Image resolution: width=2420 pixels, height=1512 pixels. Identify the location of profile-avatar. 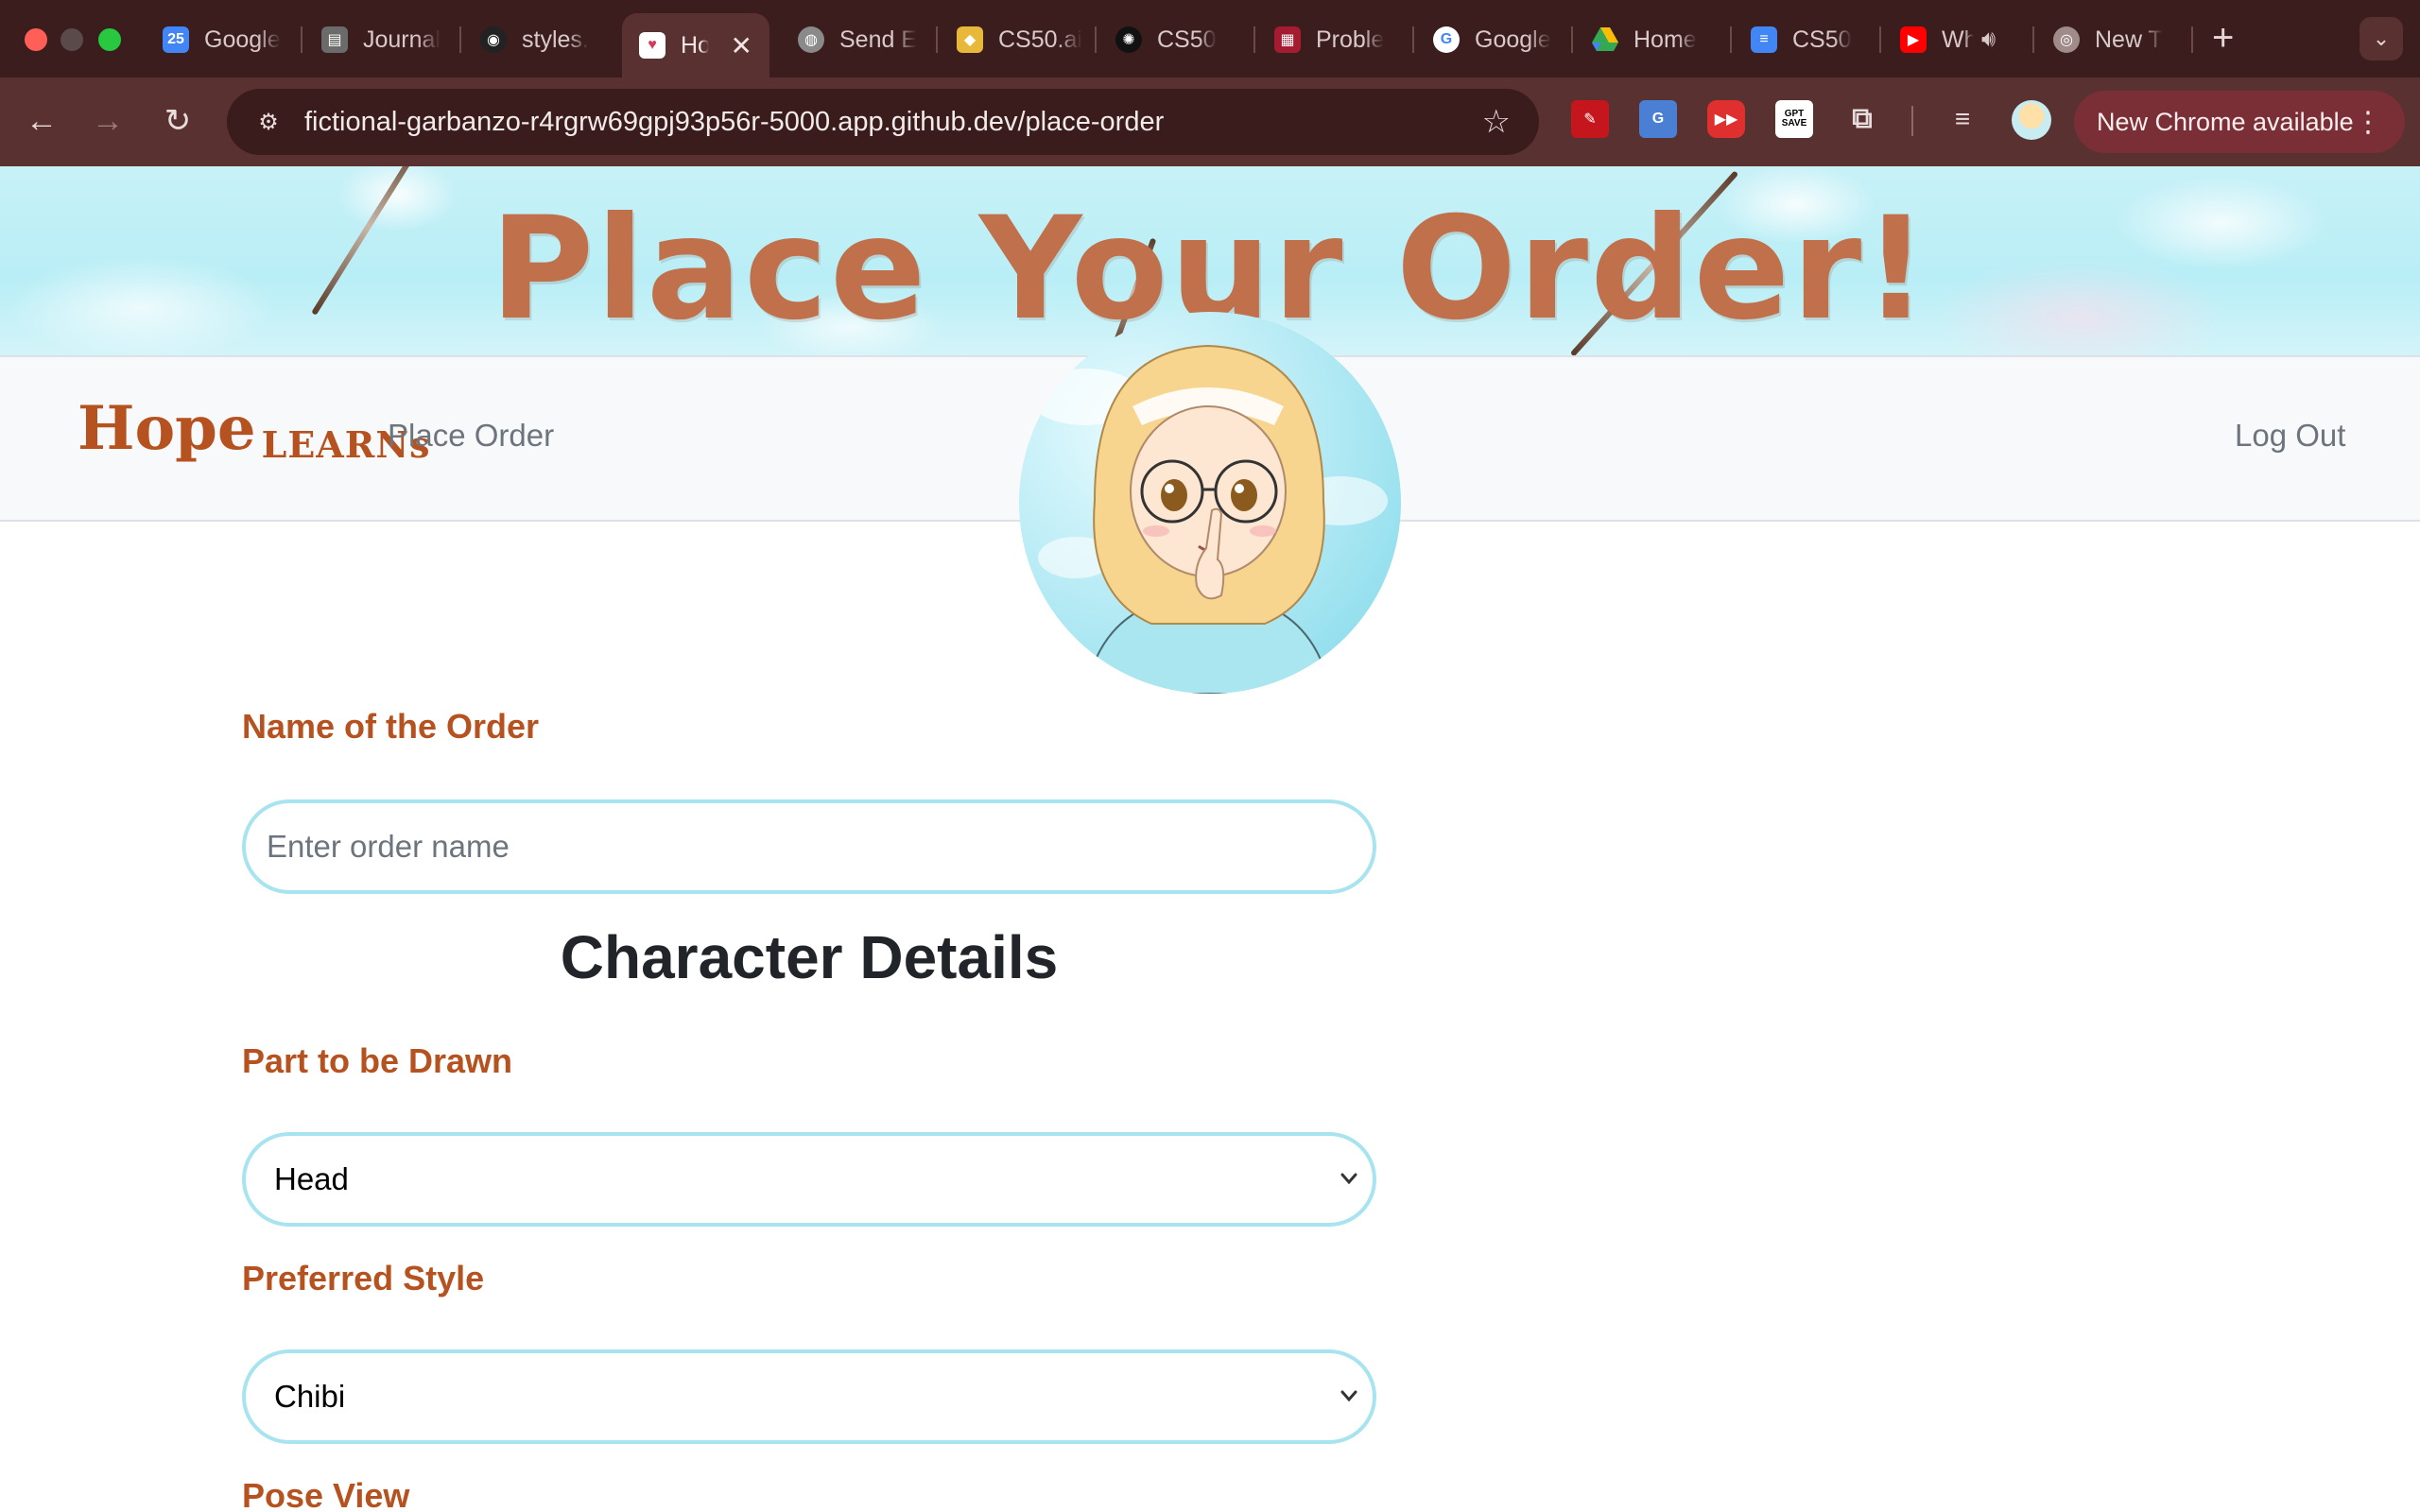
(2031, 120).